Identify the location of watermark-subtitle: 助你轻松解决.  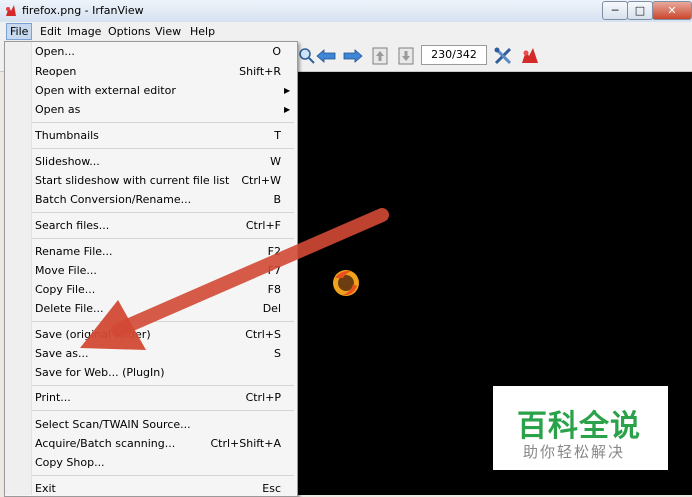
(574, 452).